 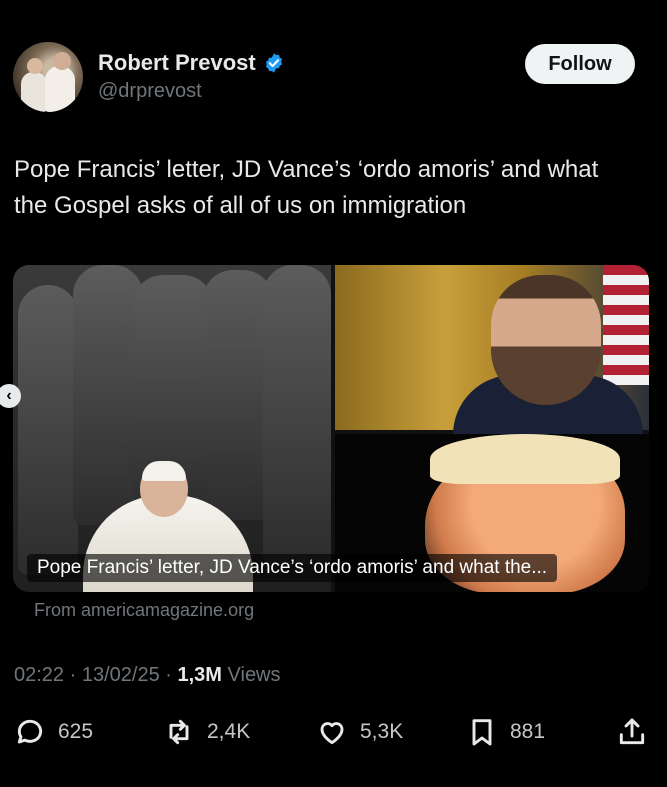 What do you see at coordinates (254, 675) in the screenshot?
I see `views-label: Views` at bounding box center [254, 675].